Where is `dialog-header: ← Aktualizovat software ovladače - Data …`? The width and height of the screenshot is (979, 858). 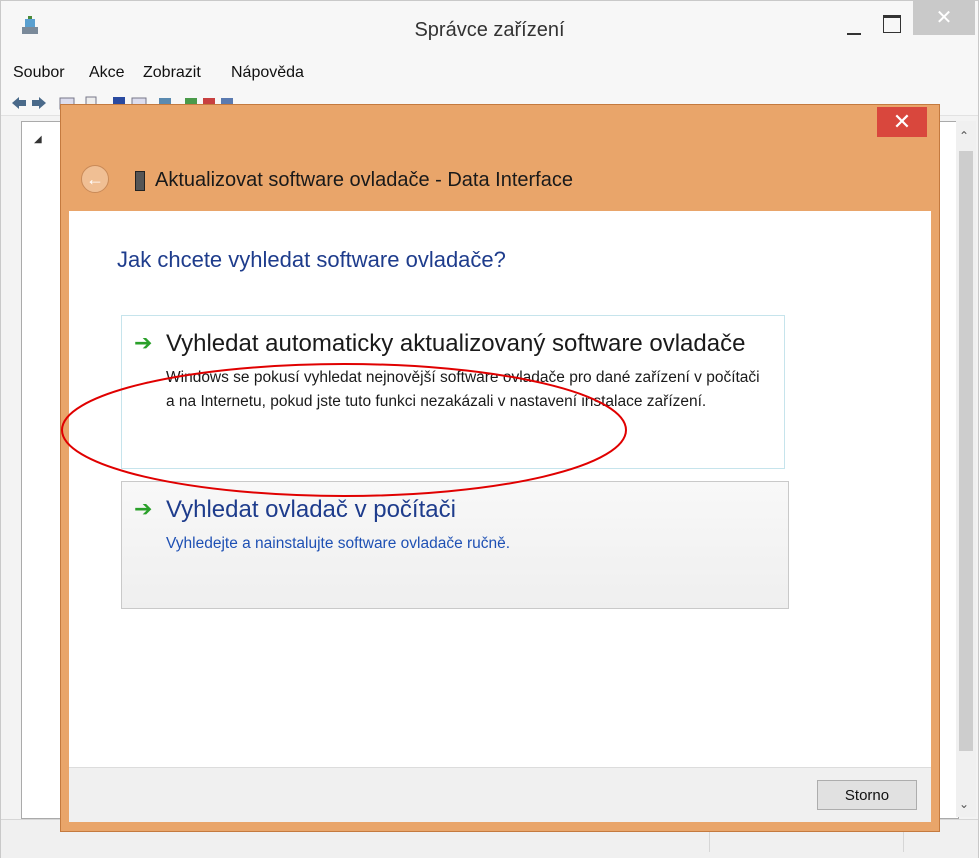 dialog-header: ← Aktualizovat software ovladače - Data … is located at coordinates (500, 179).